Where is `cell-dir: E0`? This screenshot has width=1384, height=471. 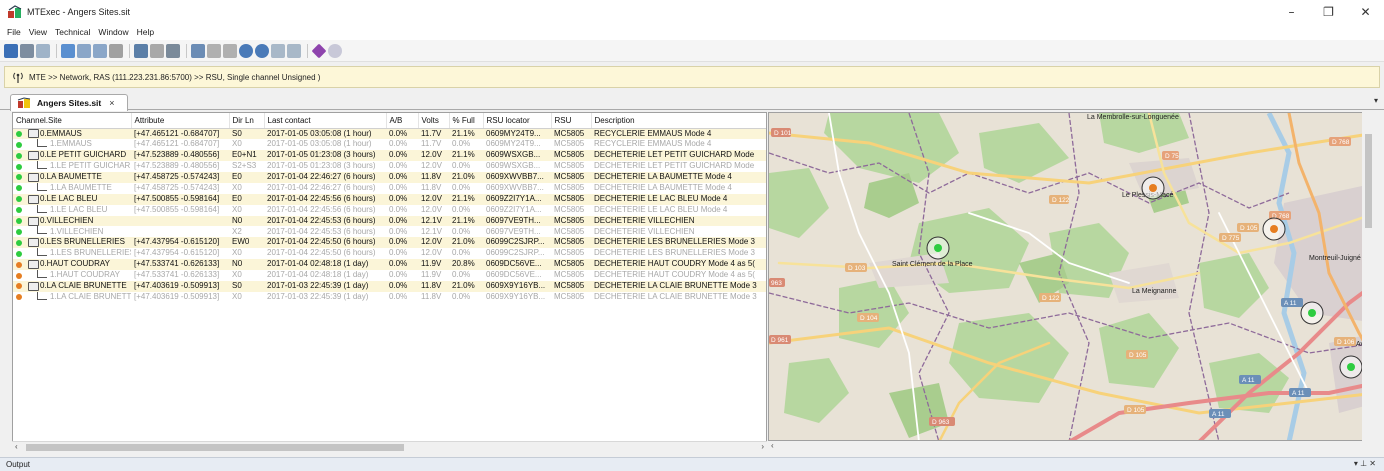 cell-dir: E0 is located at coordinates (237, 198).